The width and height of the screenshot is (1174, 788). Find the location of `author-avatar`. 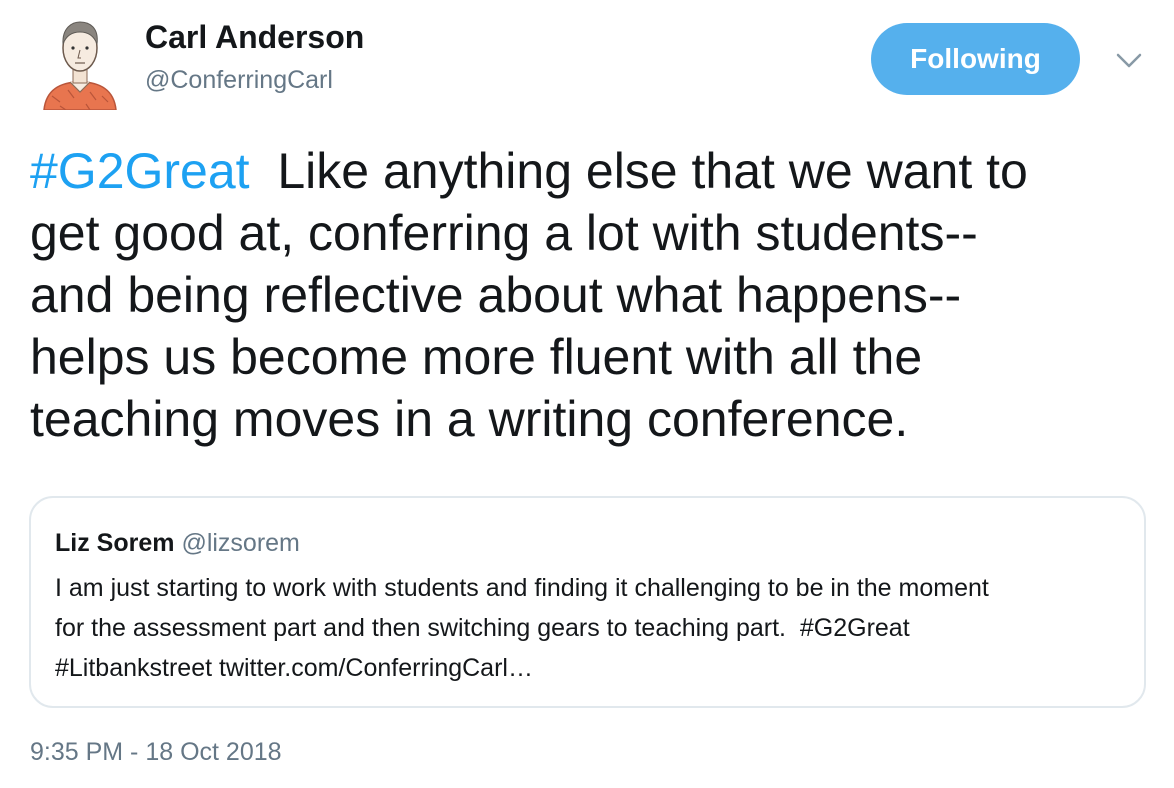

author-avatar is located at coordinates (80, 60).